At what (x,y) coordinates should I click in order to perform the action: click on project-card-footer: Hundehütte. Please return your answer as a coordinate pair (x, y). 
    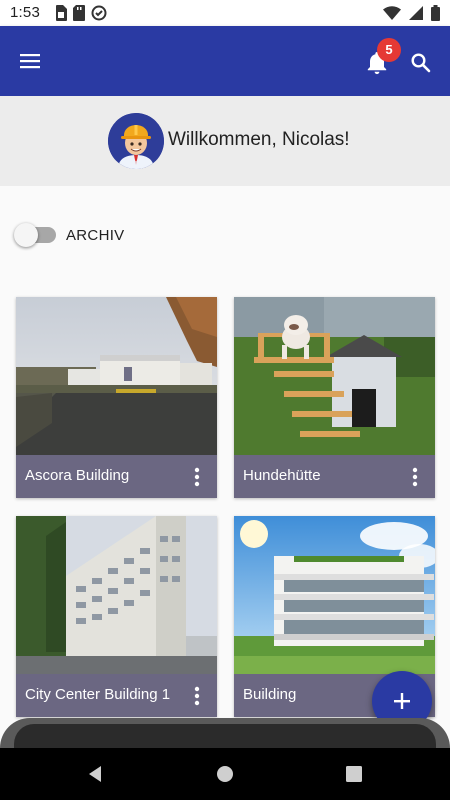
    Looking at the image, I should click on (334, 476).